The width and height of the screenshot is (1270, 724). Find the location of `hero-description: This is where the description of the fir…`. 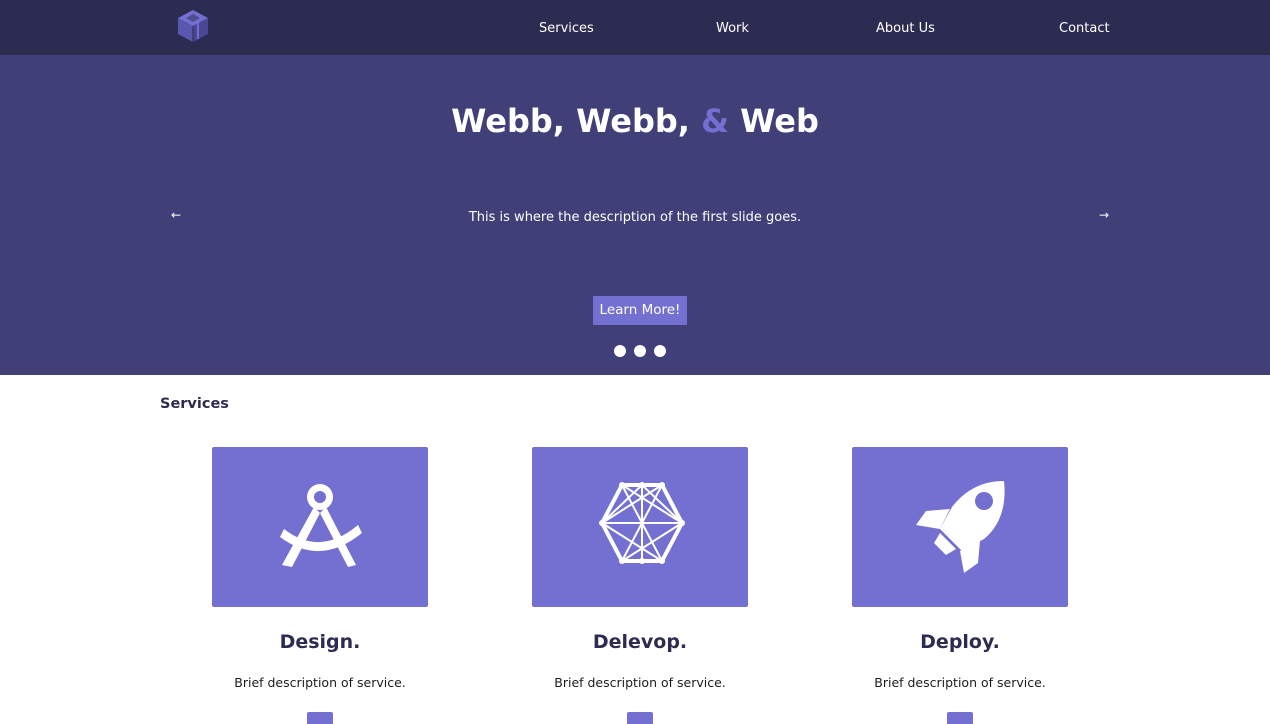

hero-description: This is where the description of the fir… is located at coordinates (635, 217).